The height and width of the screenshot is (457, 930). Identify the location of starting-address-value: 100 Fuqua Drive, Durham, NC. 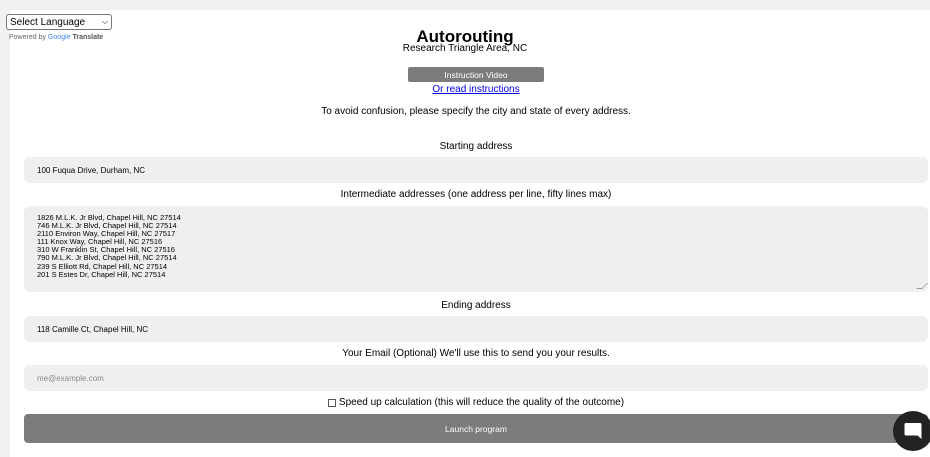
(91, 170).